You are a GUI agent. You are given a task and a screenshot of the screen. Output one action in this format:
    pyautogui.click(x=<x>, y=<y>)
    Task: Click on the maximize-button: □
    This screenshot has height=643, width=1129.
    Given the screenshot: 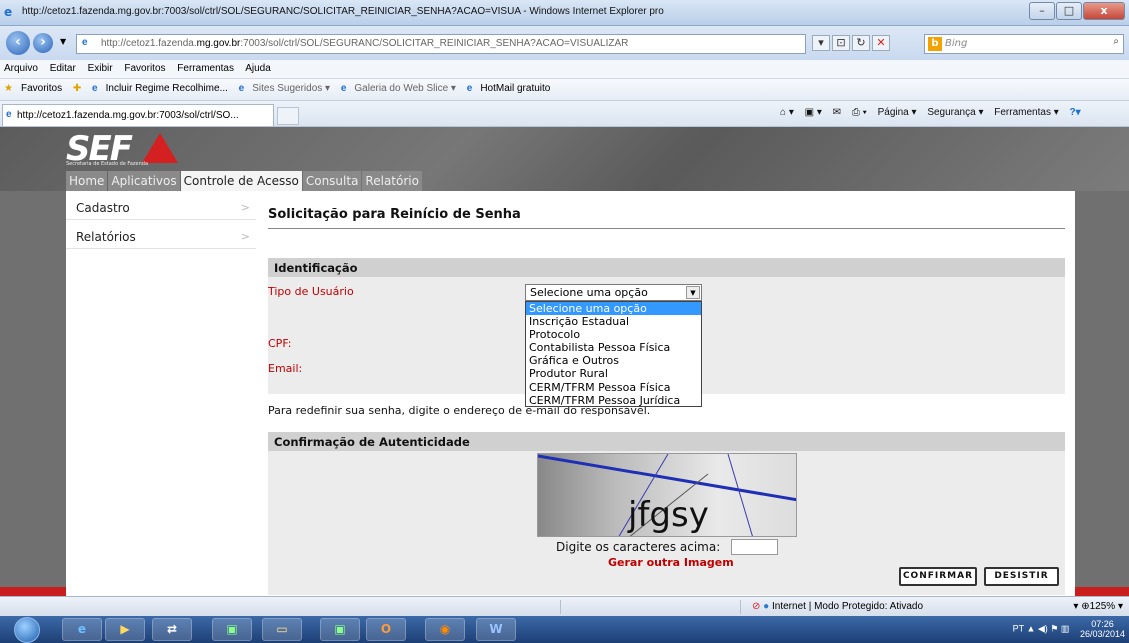 What is the action you would take?
    pyautogui.click(x=1069, y=11)
    